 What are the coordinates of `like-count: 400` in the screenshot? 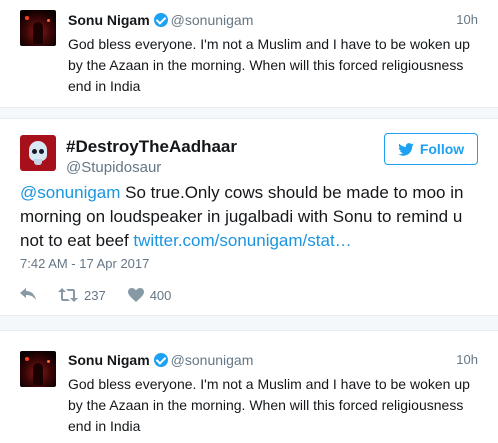 It's located at (160, 295).